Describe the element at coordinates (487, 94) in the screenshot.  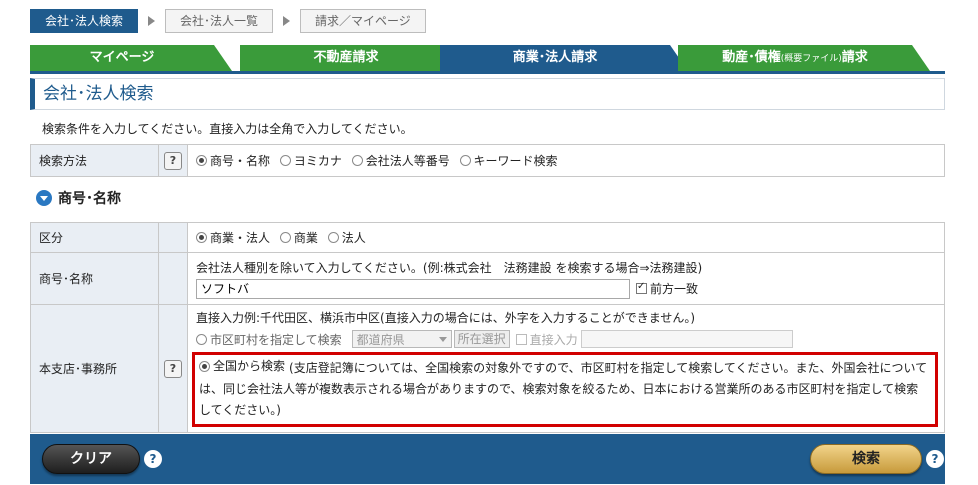
I see `page-title: 会社･法人検索` at that location.